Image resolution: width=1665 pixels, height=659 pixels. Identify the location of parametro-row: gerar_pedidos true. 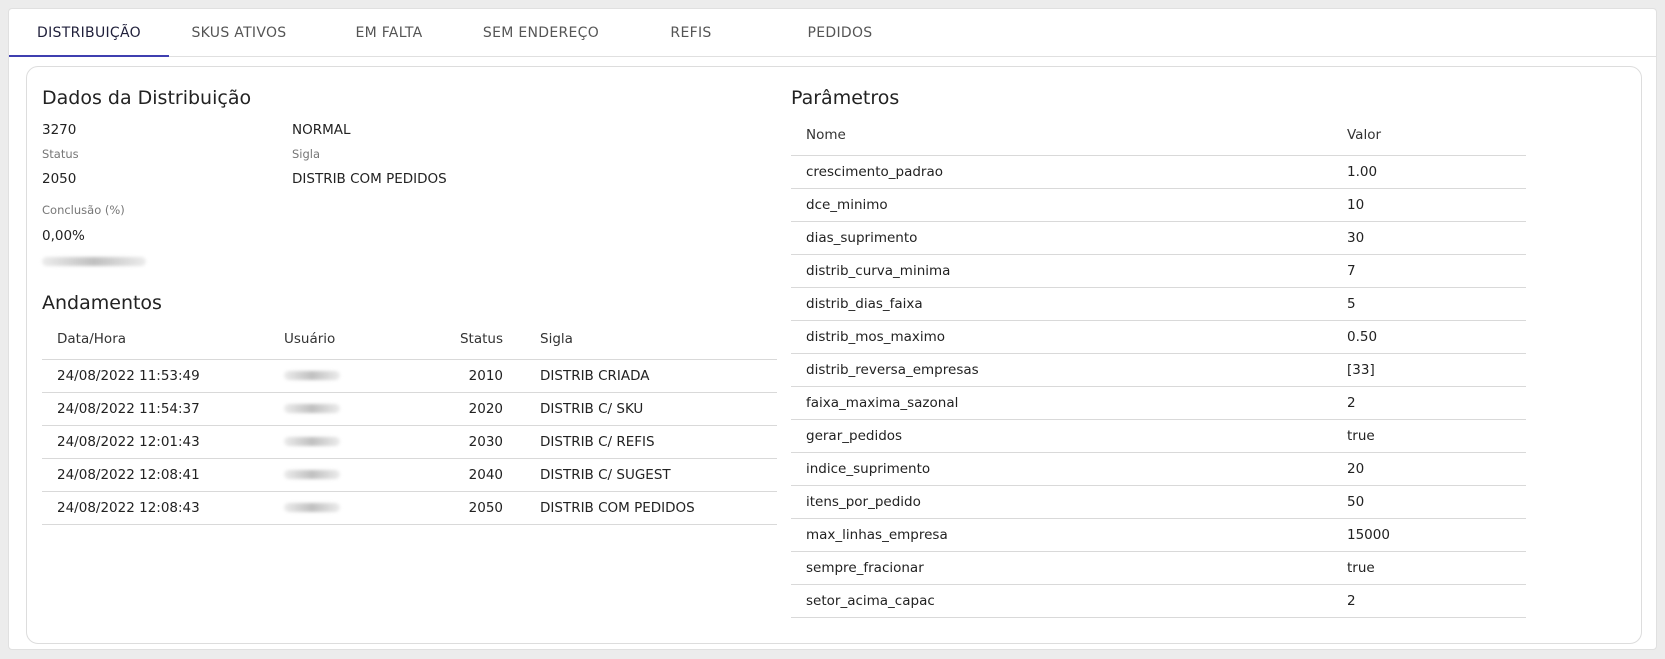
(1158, 436).